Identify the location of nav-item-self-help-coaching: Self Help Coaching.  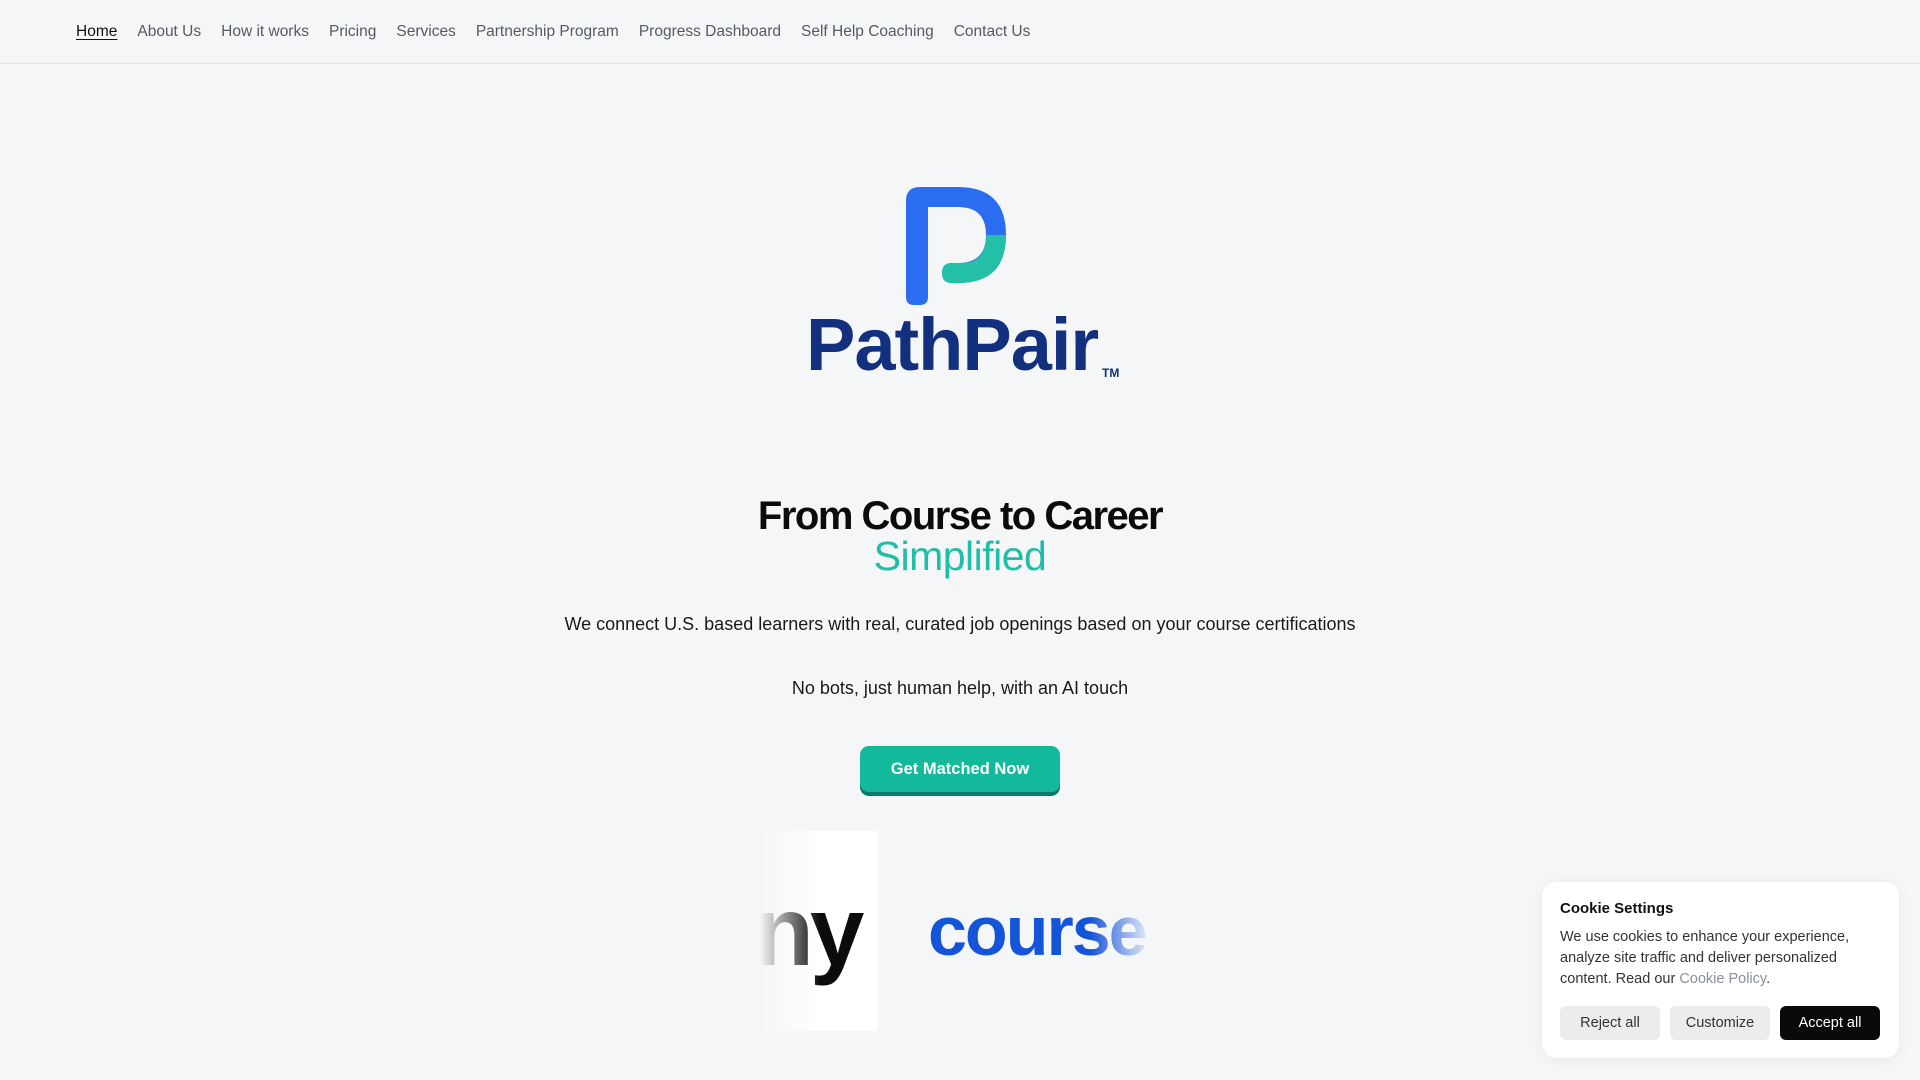
(867, 32).